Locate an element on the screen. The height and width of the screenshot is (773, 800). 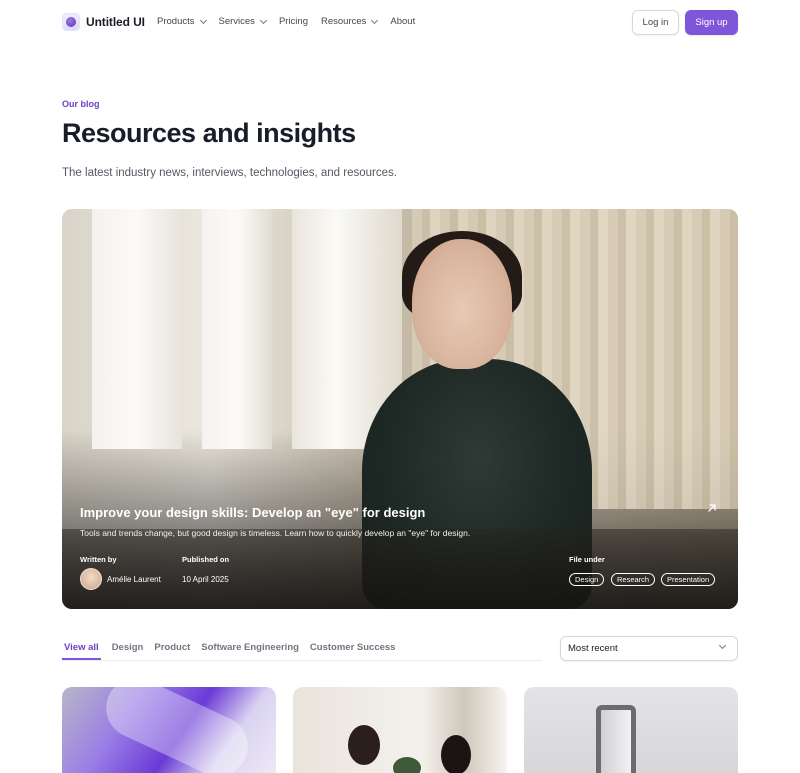
page-title: Resources and insights is located at coordinates (209, 133).